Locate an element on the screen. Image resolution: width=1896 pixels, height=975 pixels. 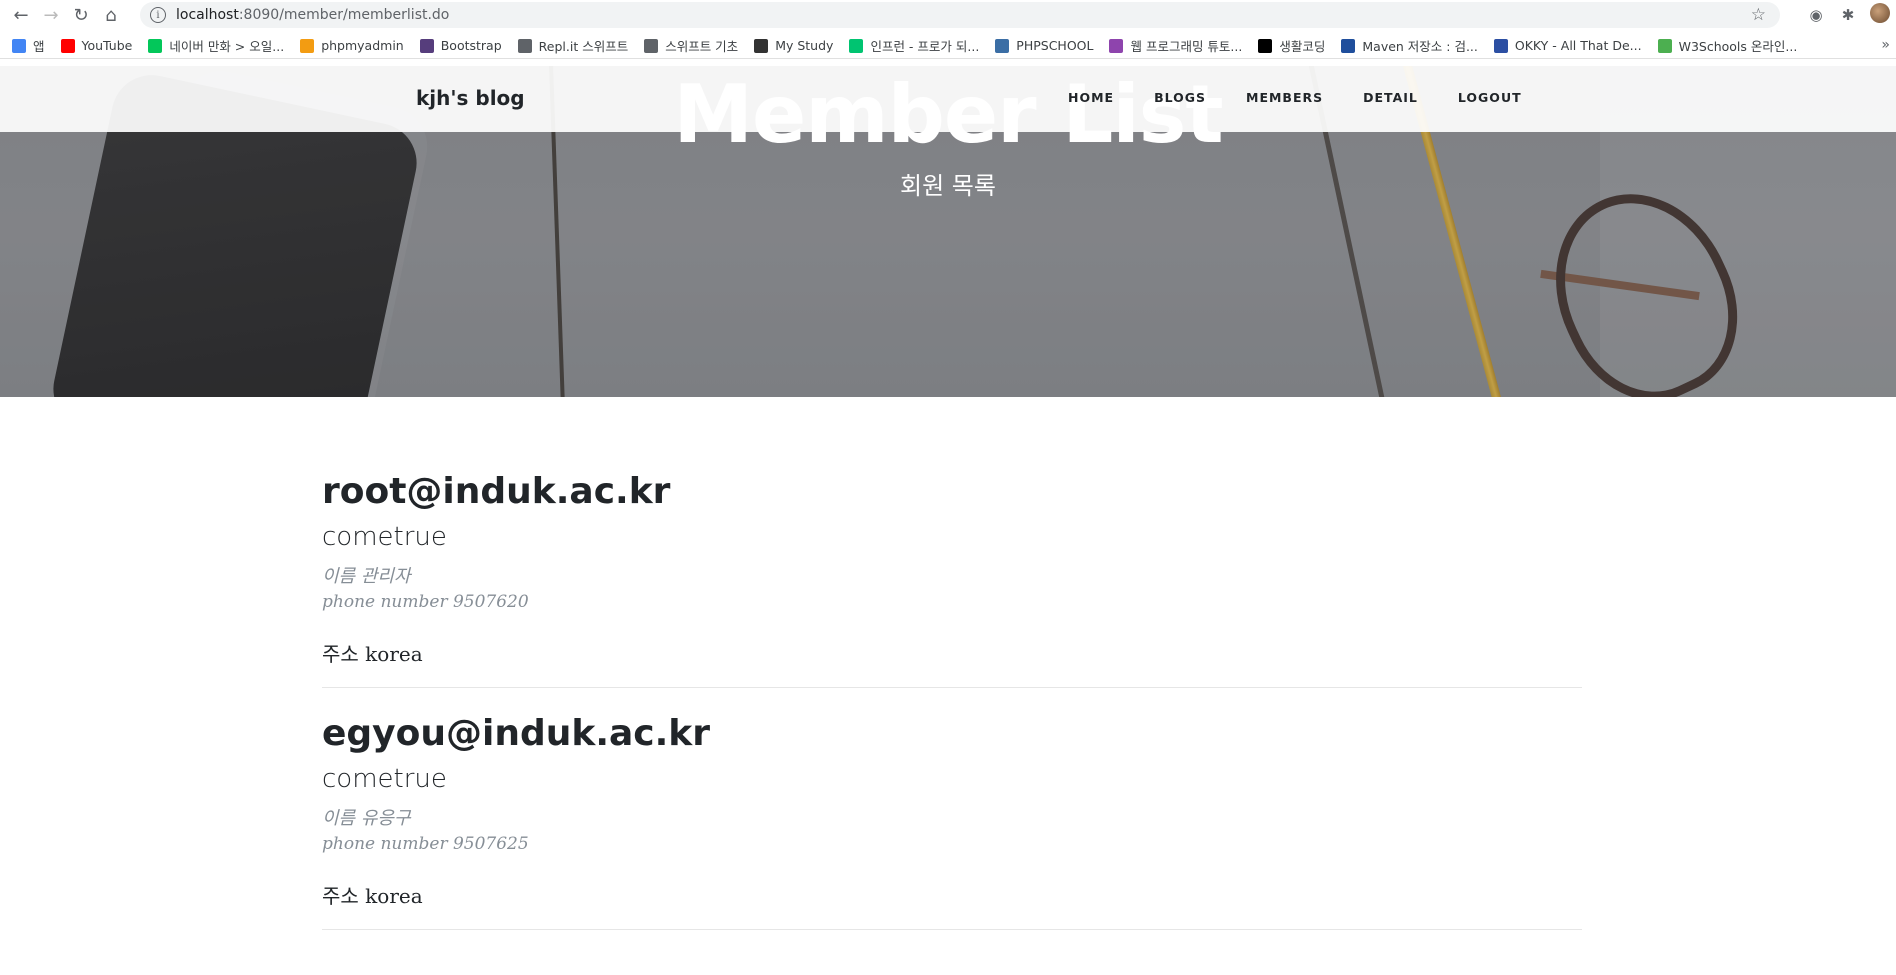
nav-menu: HOME BLOGS MEMBERS DETAIL LOGOUT is located at coordinates (1315, 97).